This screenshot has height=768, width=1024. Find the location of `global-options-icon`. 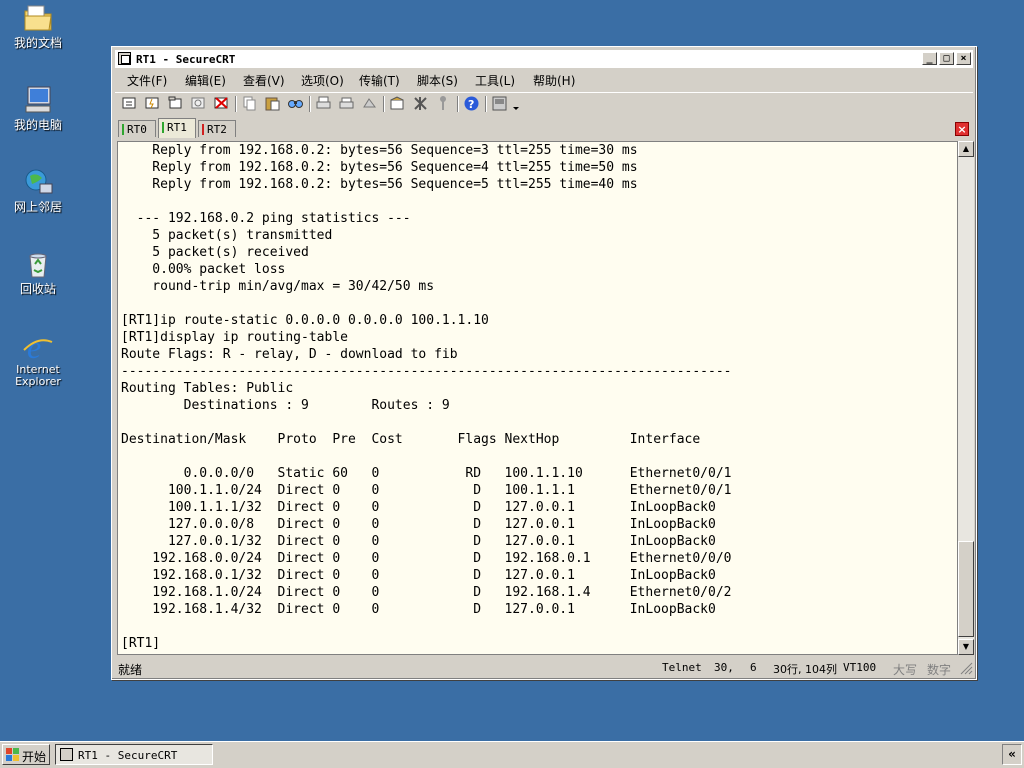

global-options-icon is located at coordinates (420, 103).